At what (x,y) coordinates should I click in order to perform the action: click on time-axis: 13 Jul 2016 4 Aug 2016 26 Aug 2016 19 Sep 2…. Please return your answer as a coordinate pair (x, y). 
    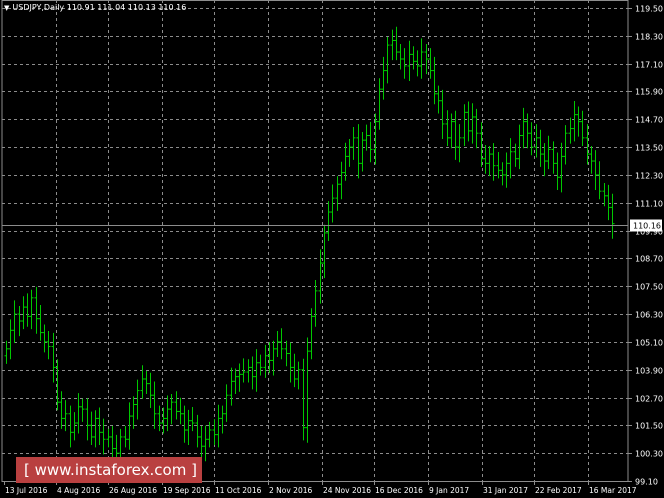
    Looking at the image, I should click on (320, 488).